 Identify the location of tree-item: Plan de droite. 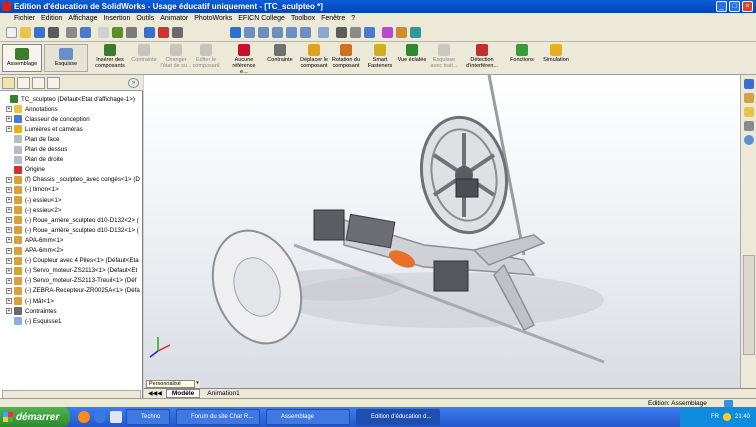
(34, 160).